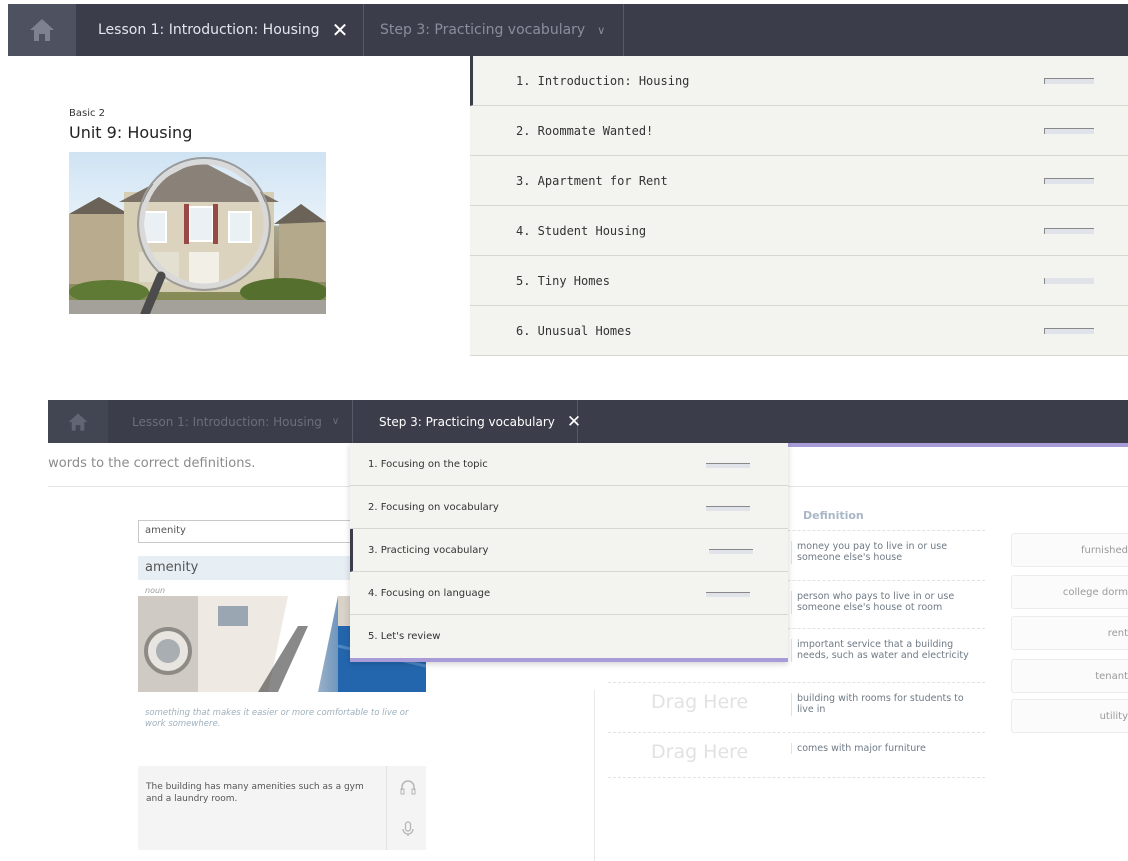  What do you see at coordinates (1069, 633) in the screenshot?
I see `word-card-rent: rent` at bounding box center [1069, 633].